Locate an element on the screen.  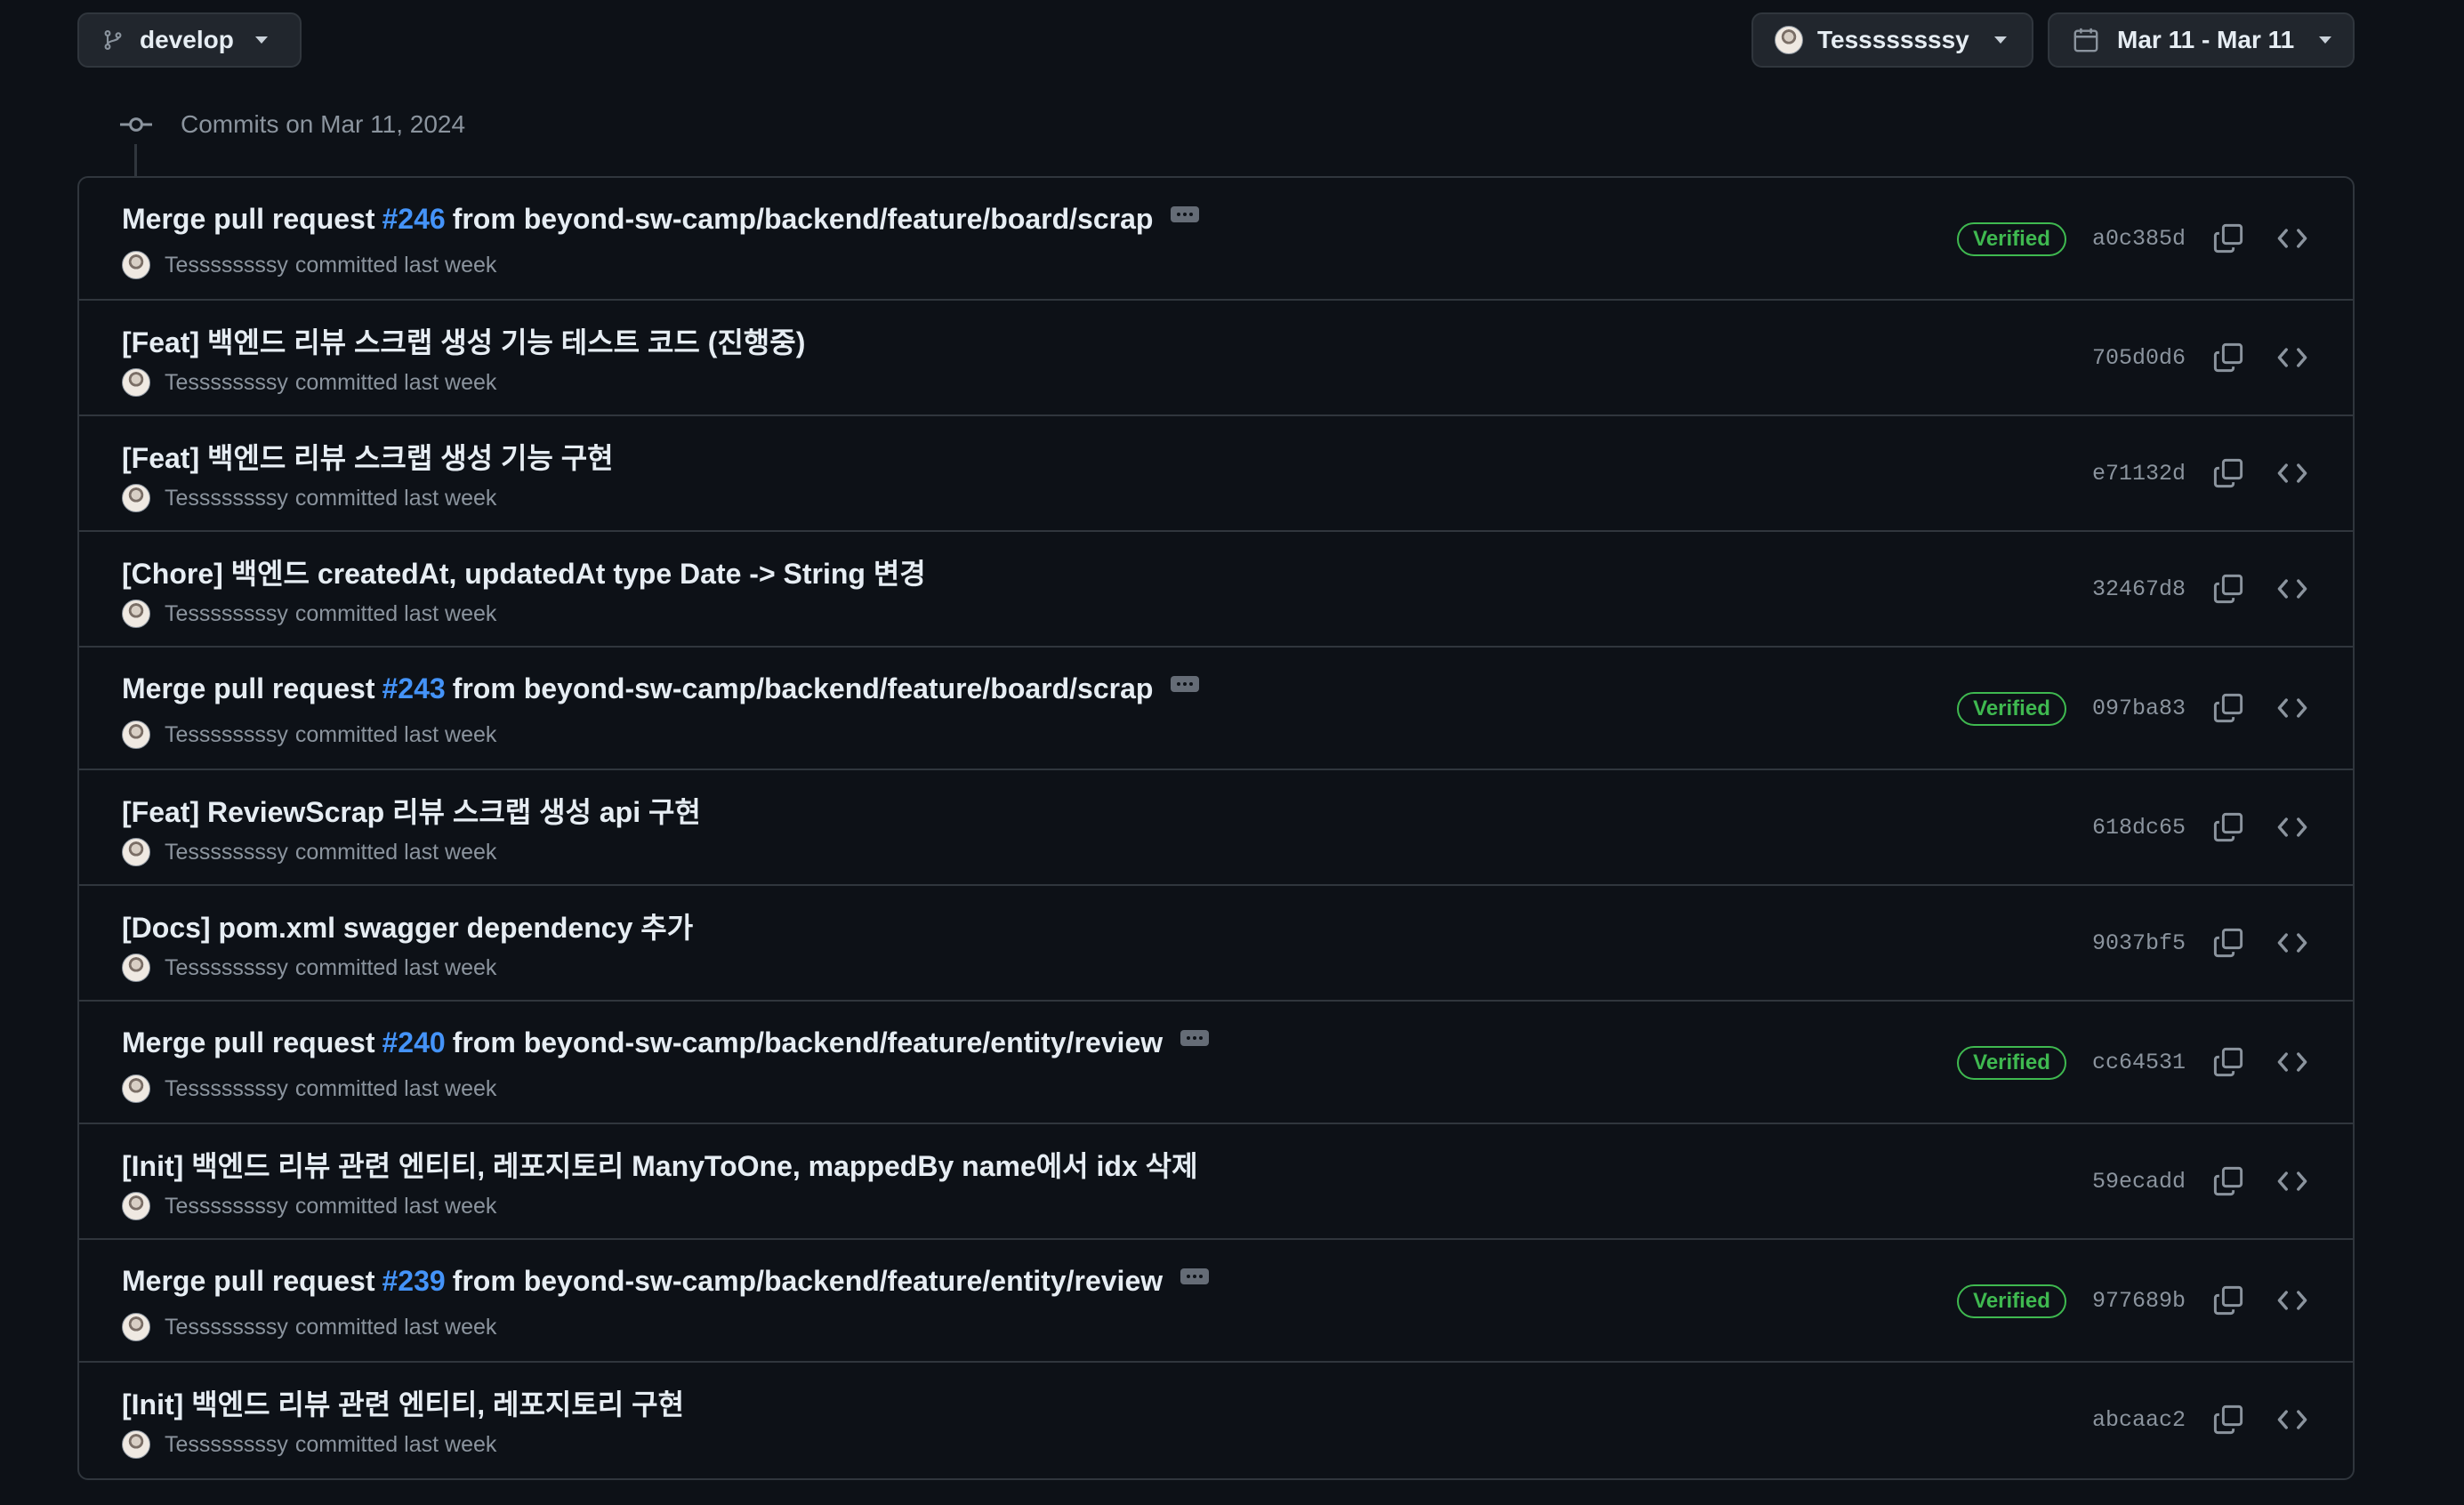
commit-title: [Init] 백엔드 리뷰 관련 엔티티, 레포지토리 구현 is located at coordinates (403, 1402).